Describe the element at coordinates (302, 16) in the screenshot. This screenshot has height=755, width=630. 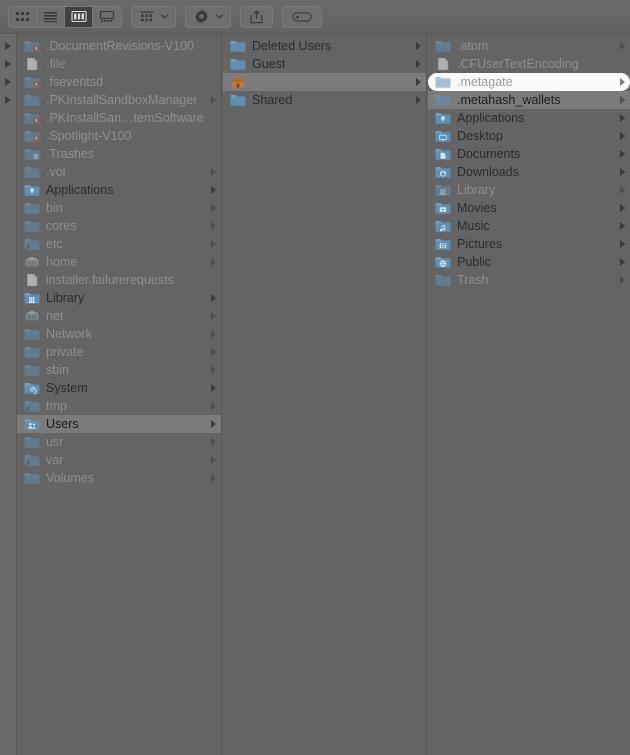
I see `tag-button` at that location.